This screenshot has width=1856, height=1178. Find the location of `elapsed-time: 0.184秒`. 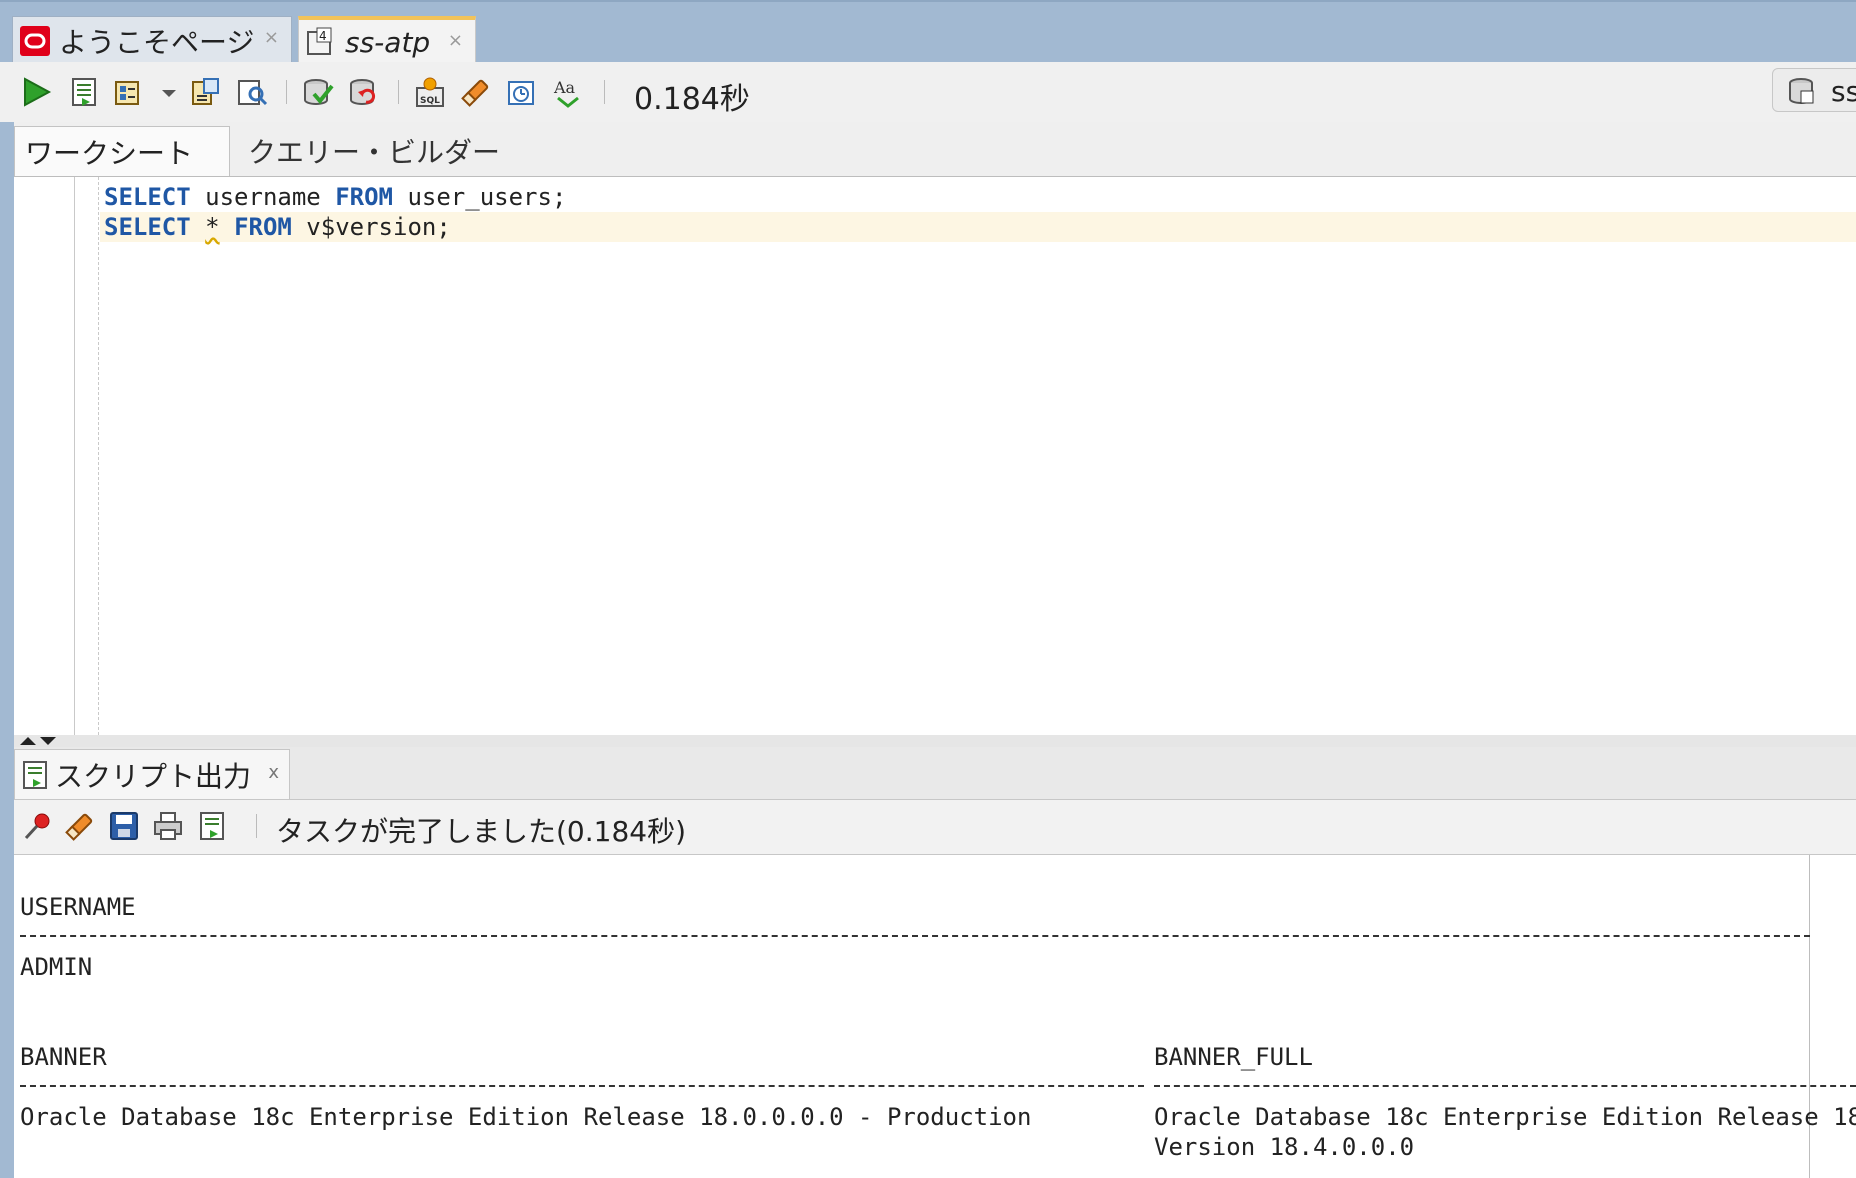

elapsed-time: 0.184秒 is located at coordinates (692, 99).